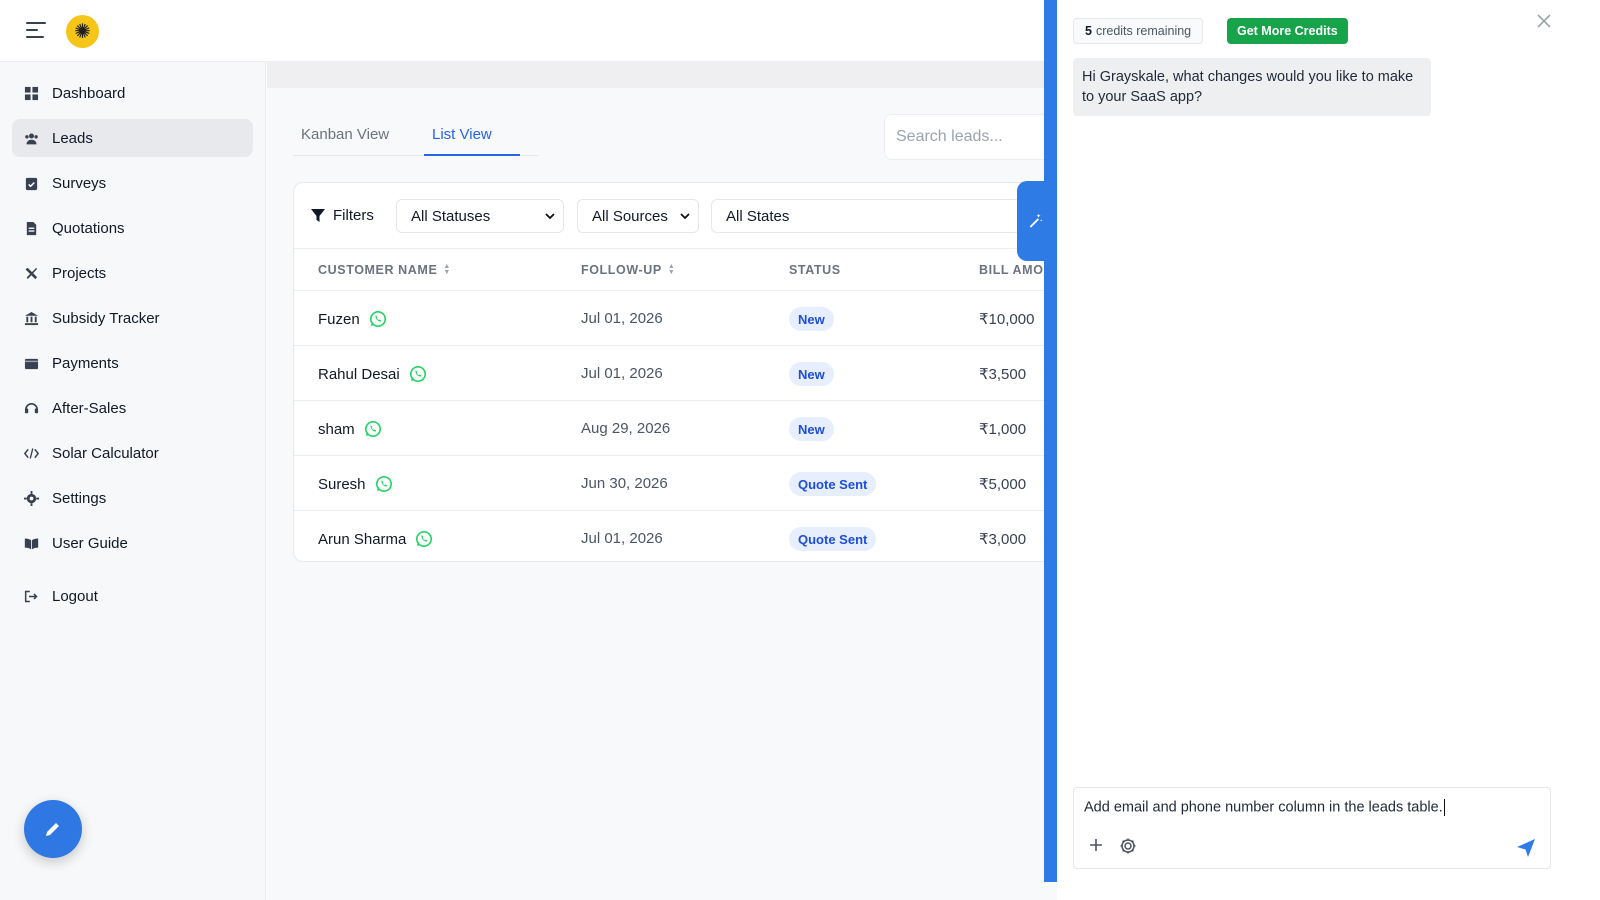 This screenshot has height=900, width=1600. Describe the element at coordinates (31, 228) in the screenshot. I see `file-invoice-icon` at that location.